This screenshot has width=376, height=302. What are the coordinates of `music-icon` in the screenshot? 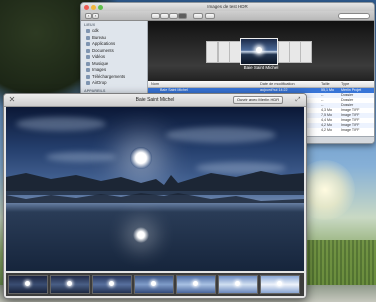 It's located at (88, 63).